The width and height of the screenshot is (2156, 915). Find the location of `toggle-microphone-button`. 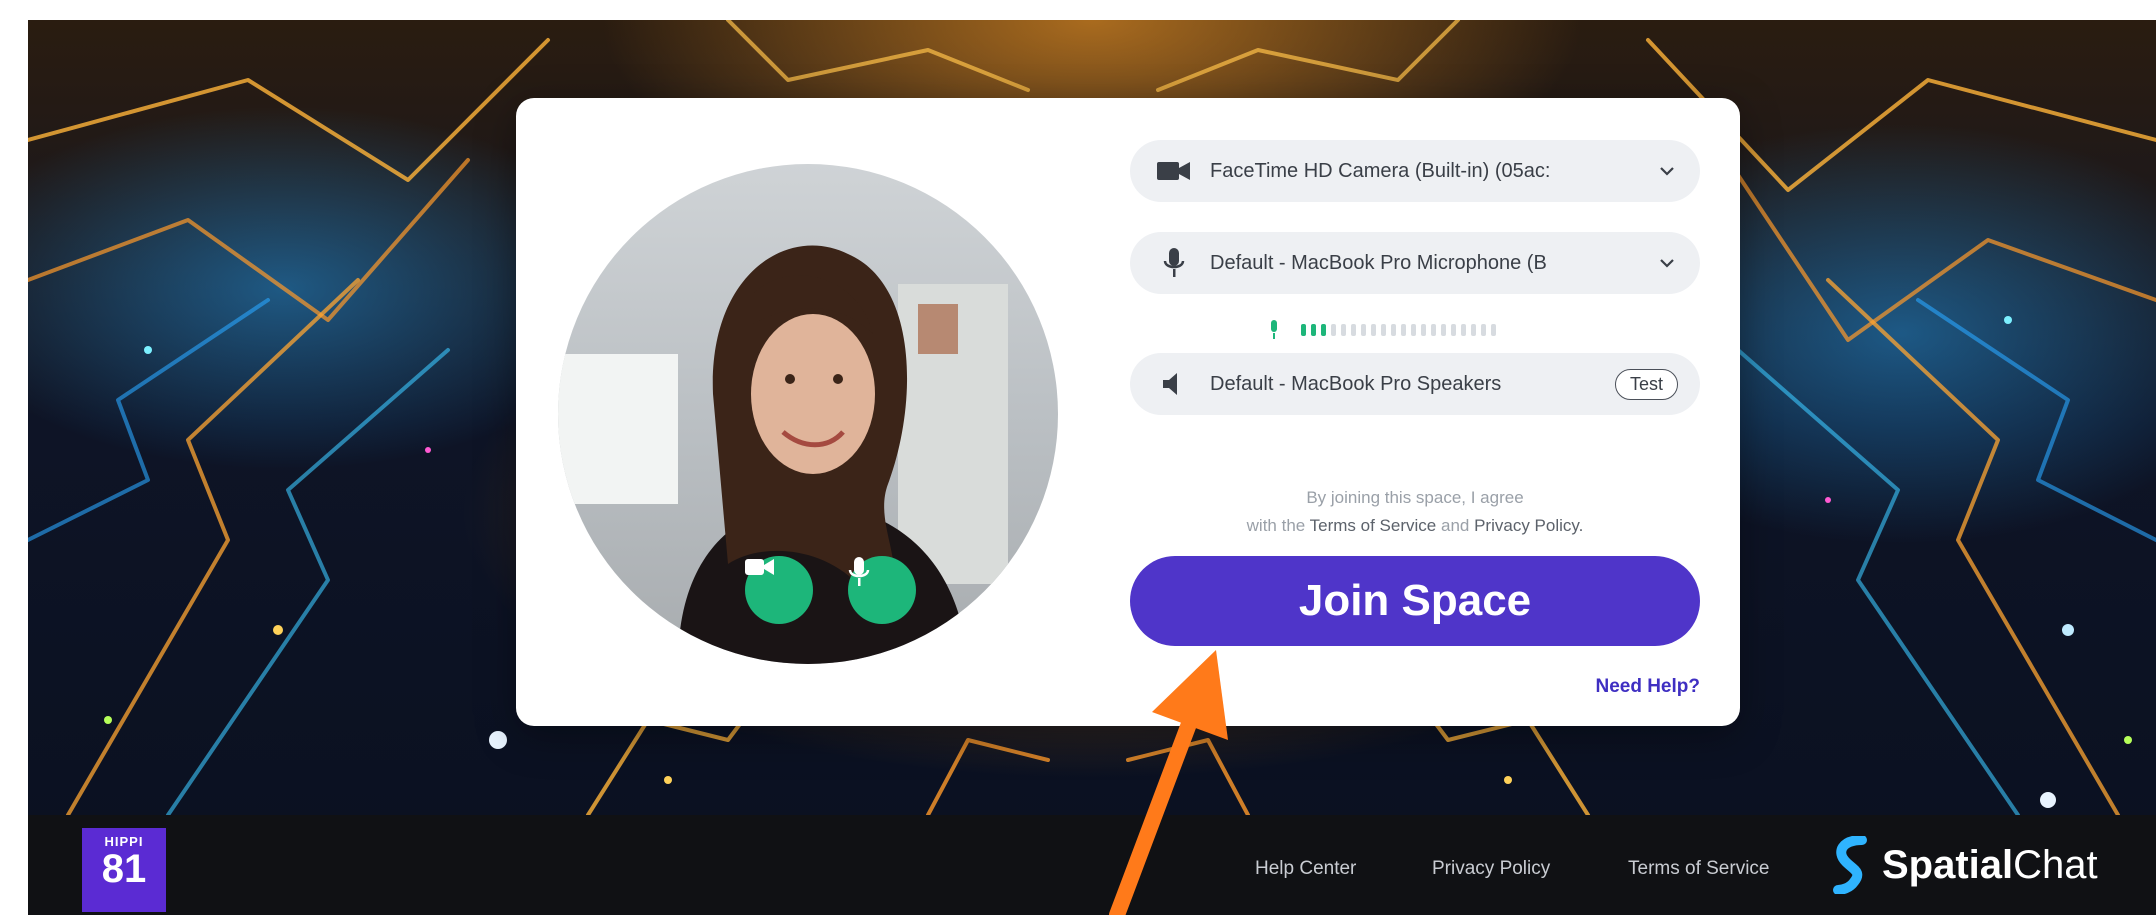

toggle-microphone-button is located at coordinates (882, 590).